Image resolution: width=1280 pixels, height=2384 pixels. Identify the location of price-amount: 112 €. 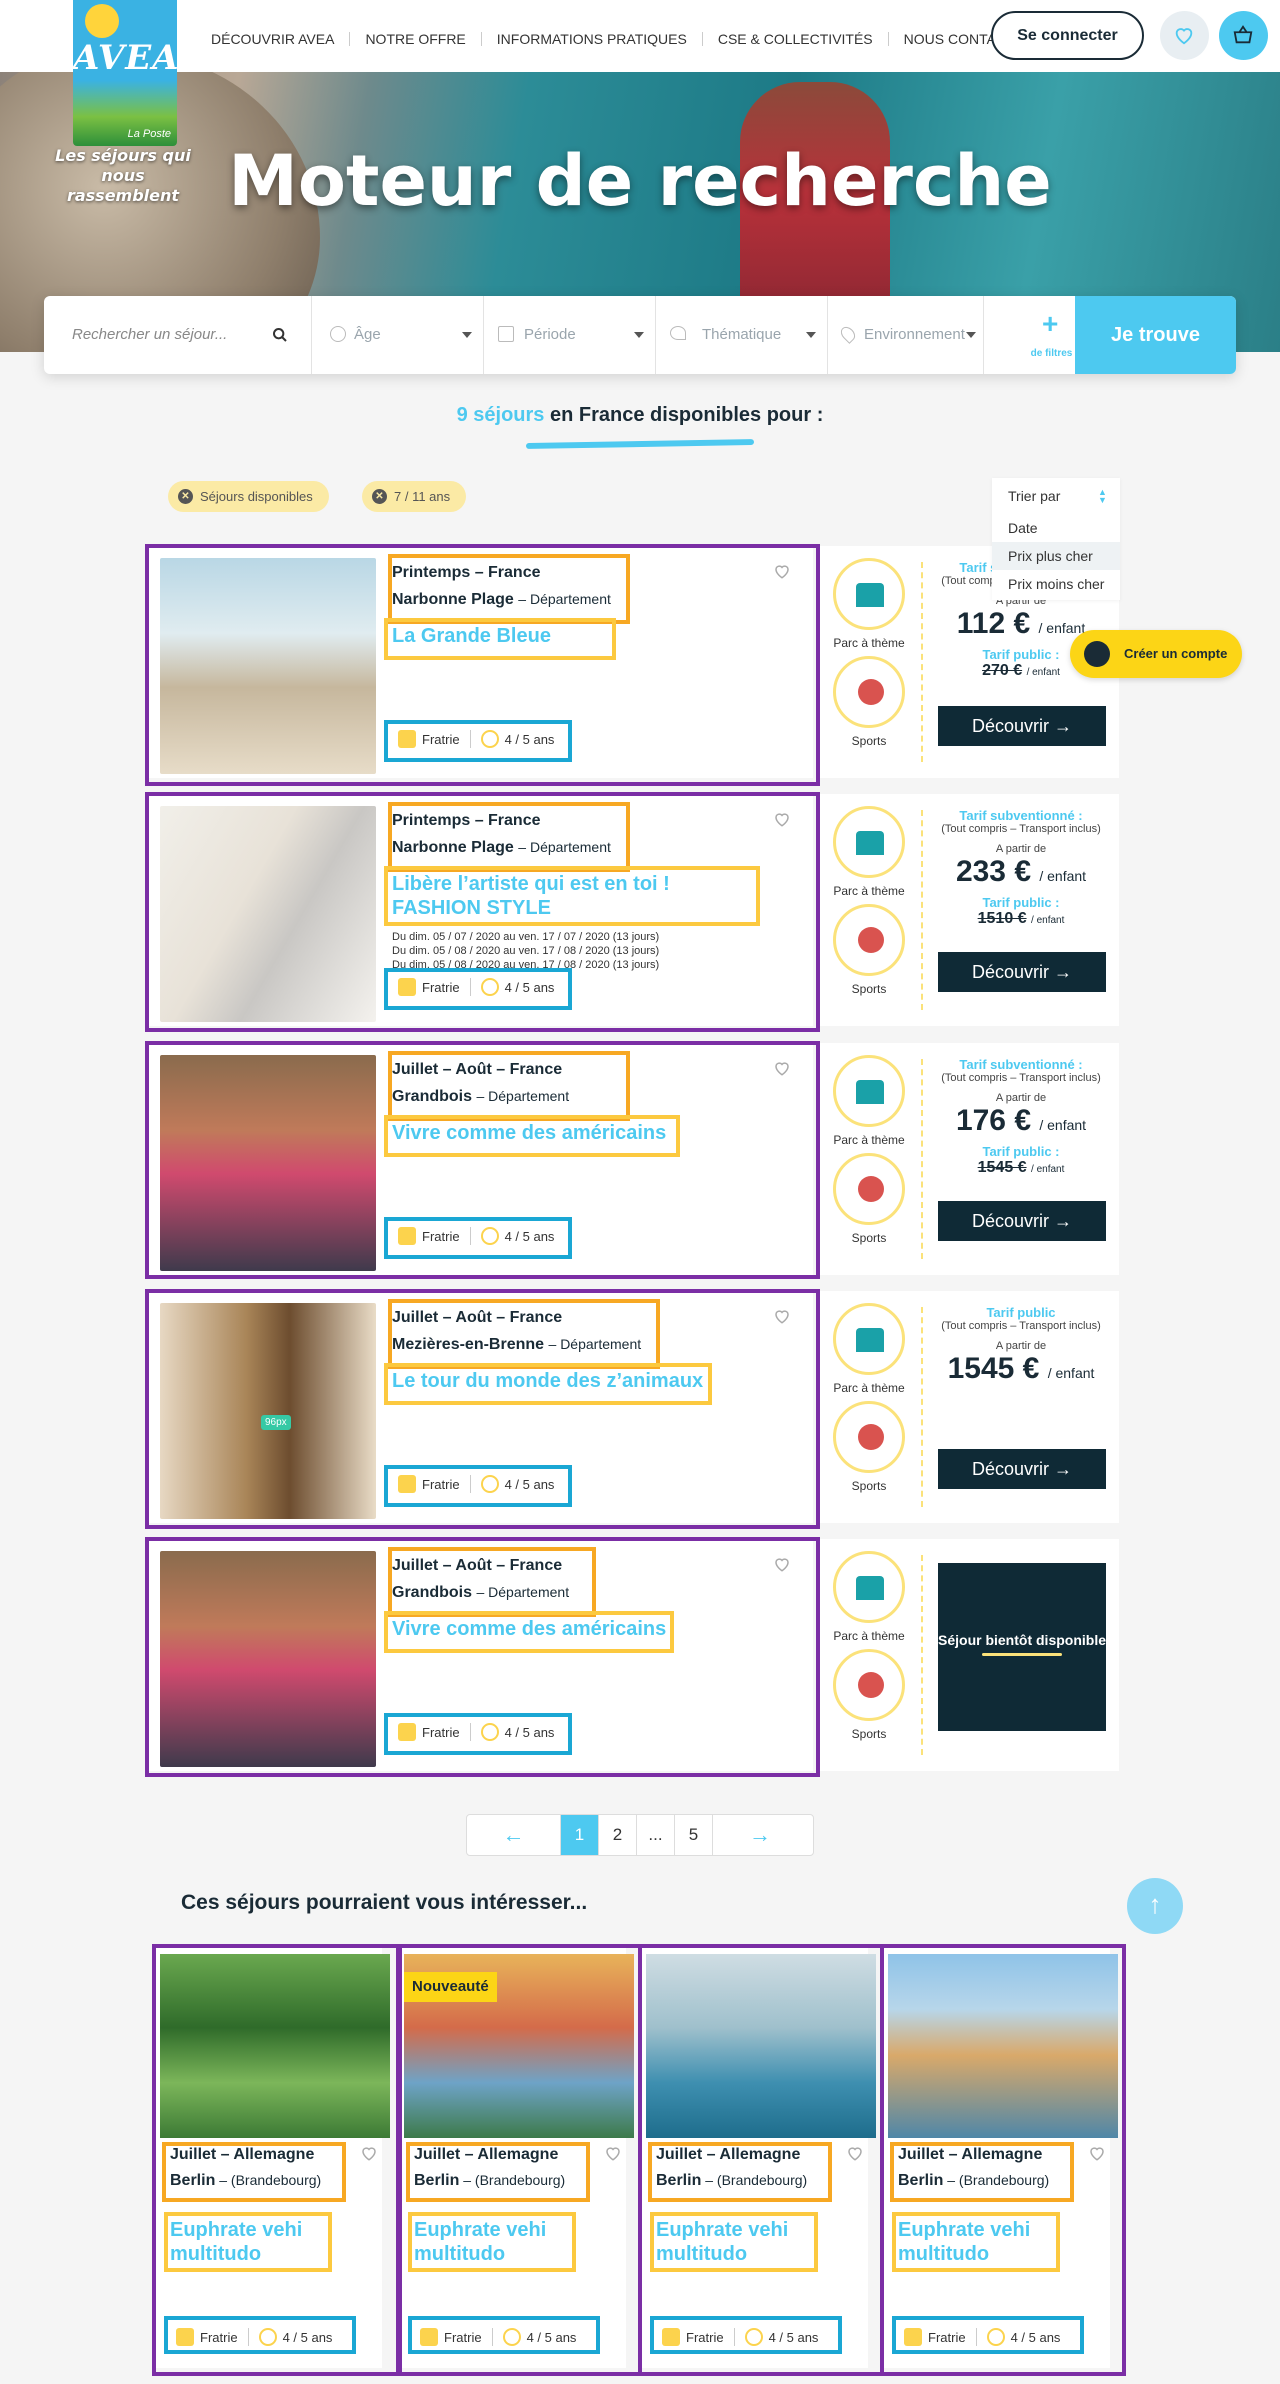
(993, 623).